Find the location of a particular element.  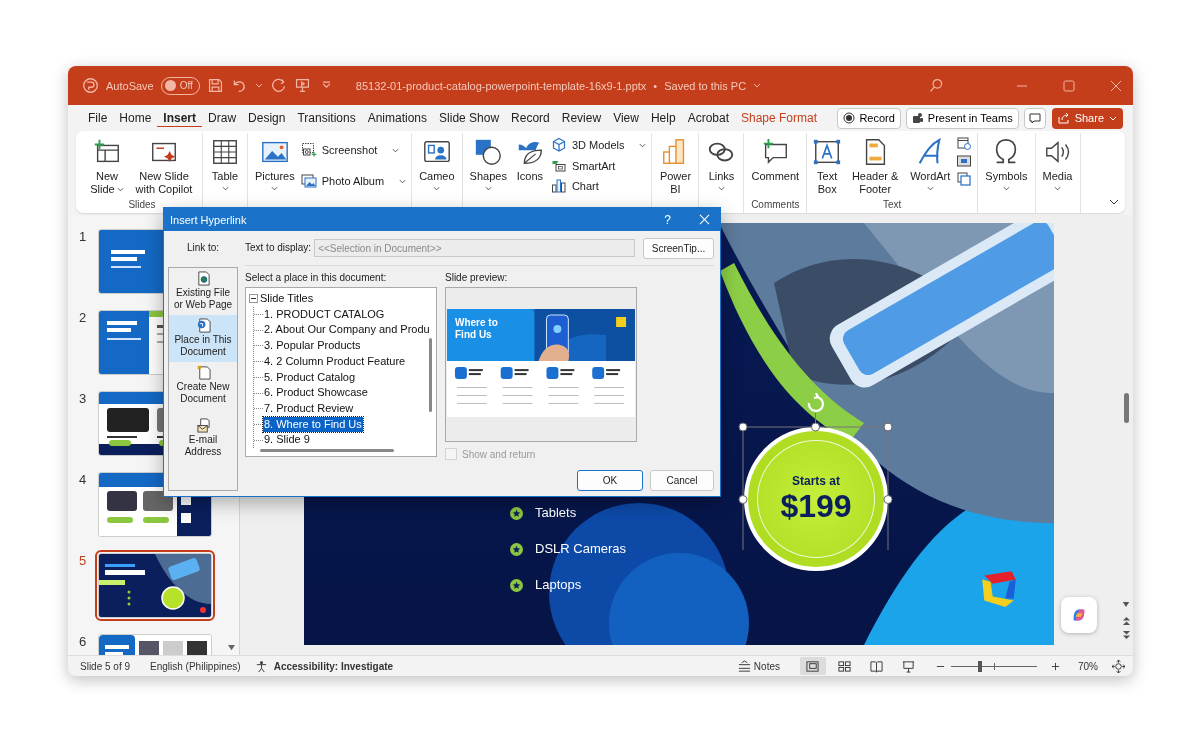

selection-handles is located at coordinates (815, 472).